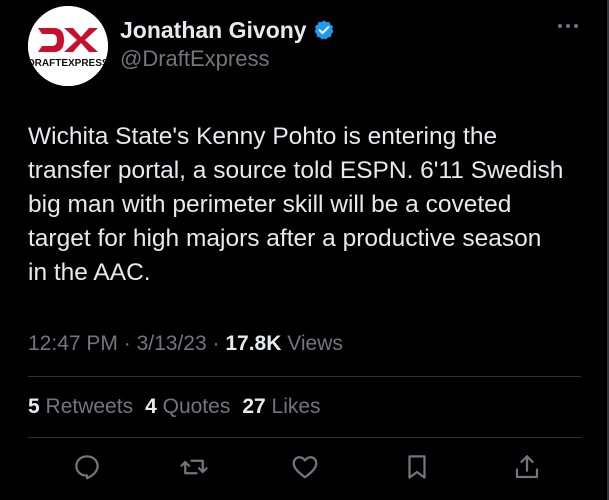 The image size is (609, 500). I want to click on likes-label: Likes, so click(296, 406).